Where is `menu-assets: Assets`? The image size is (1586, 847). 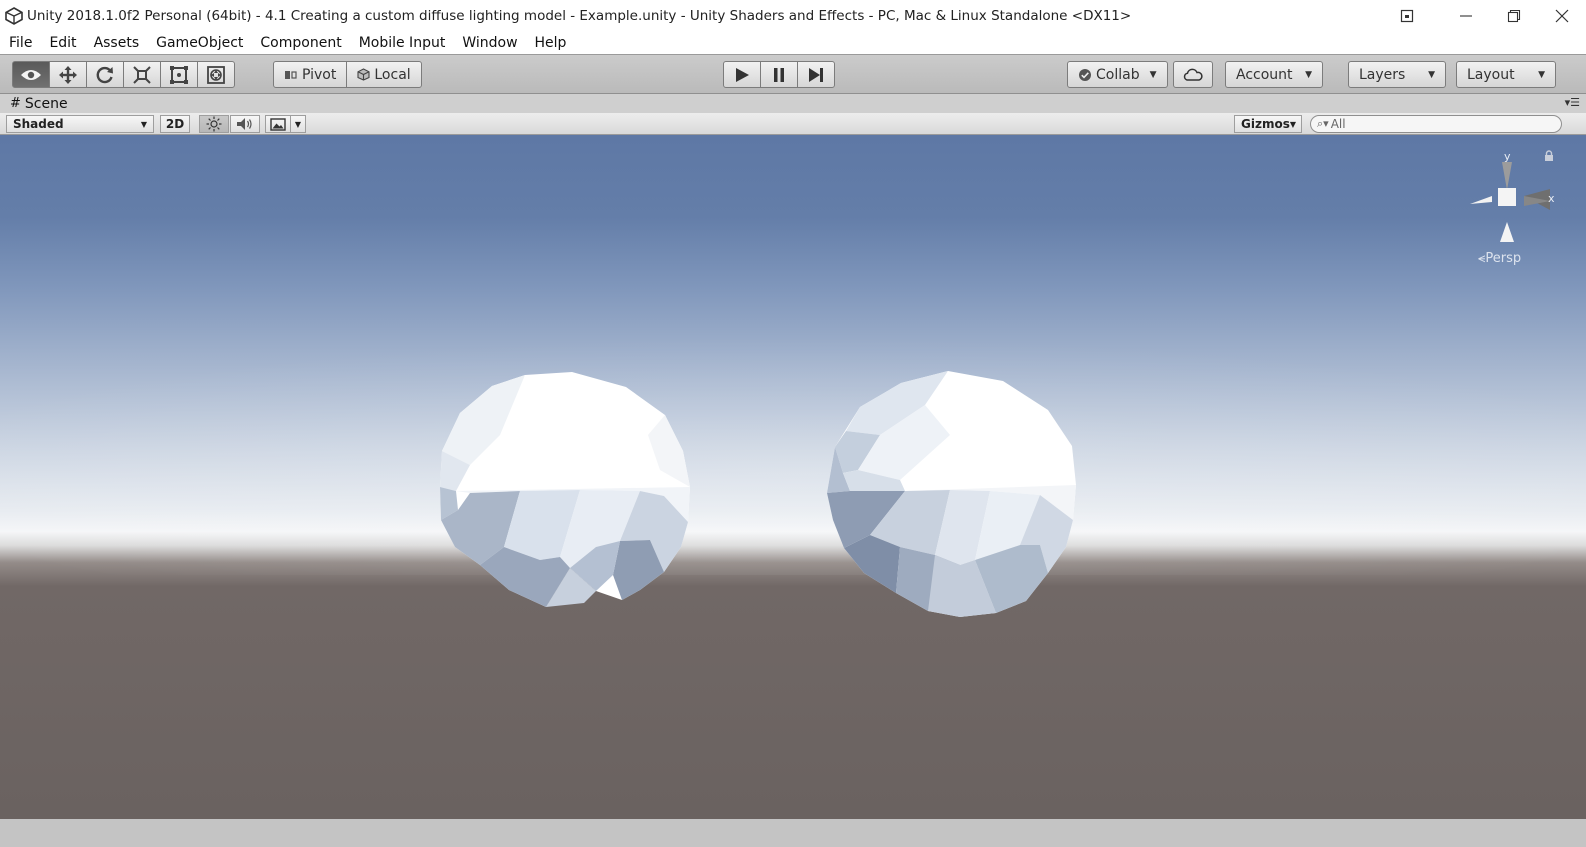 menu-assets: Assets is located at coordinates (116, 43).